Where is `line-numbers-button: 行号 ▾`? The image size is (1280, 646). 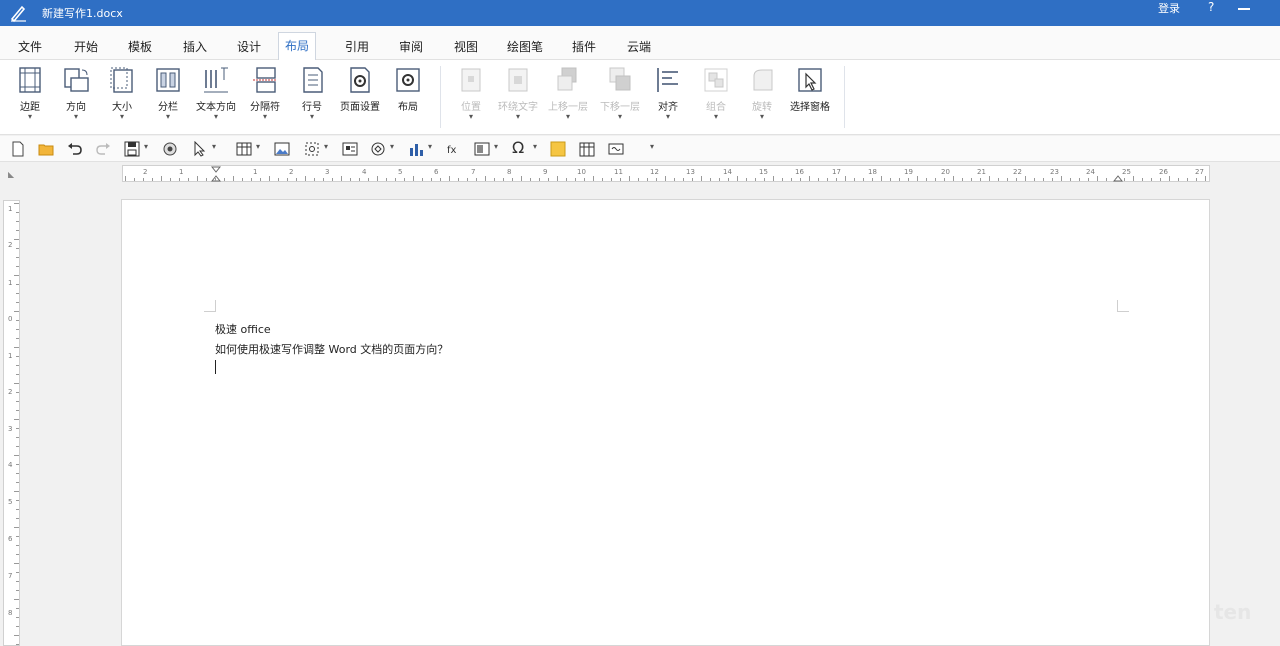 line-numbers-button: 行号 ▾ is located at coordinates (312, 96).